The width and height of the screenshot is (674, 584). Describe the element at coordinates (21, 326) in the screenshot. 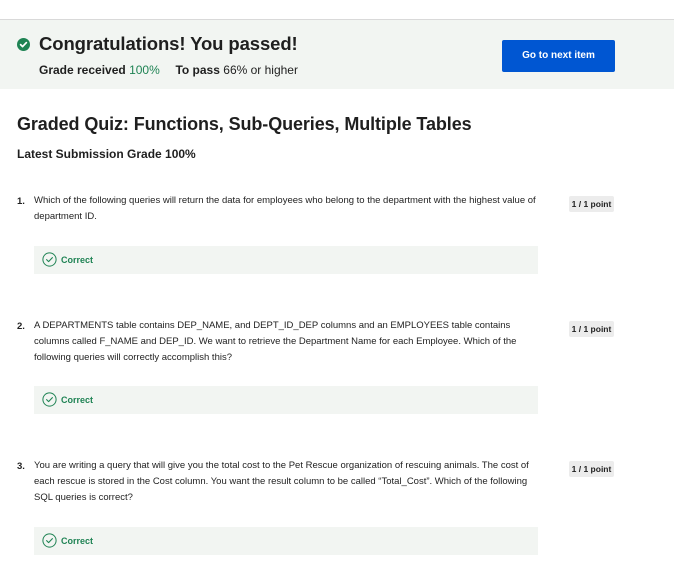

I see `question-number: 2.` at that location.